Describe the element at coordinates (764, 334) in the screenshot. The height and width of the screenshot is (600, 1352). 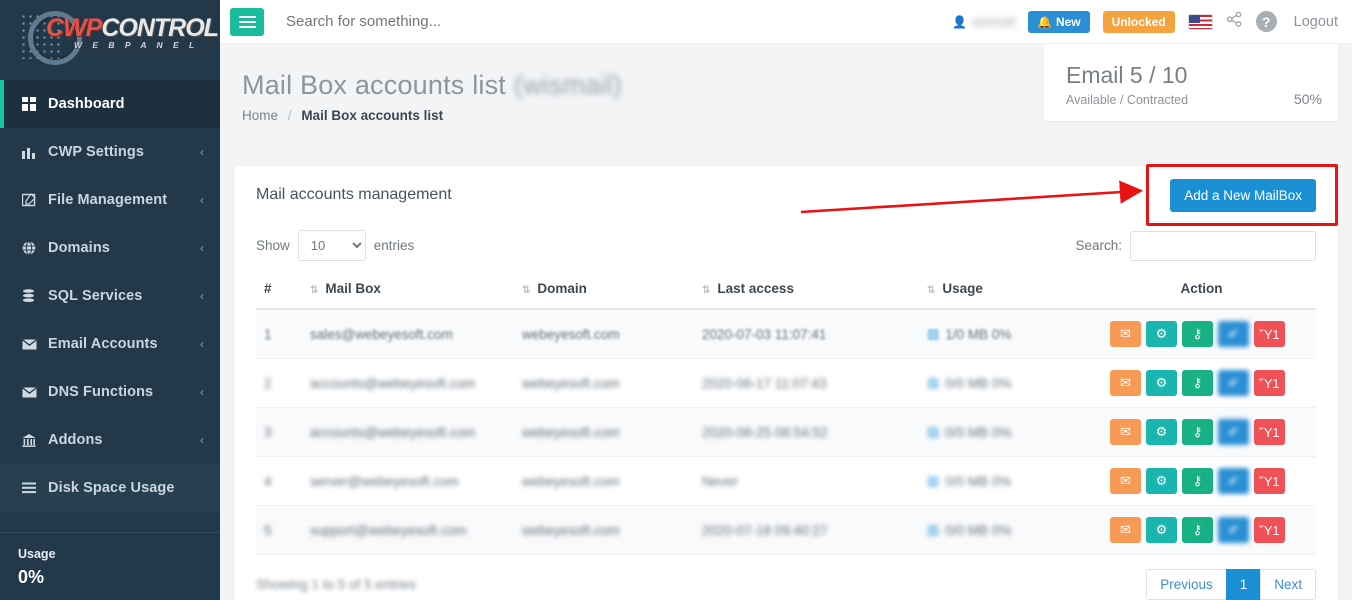
I see `cell-last-access-text: 2020-07-03 11:07:41` at that location.